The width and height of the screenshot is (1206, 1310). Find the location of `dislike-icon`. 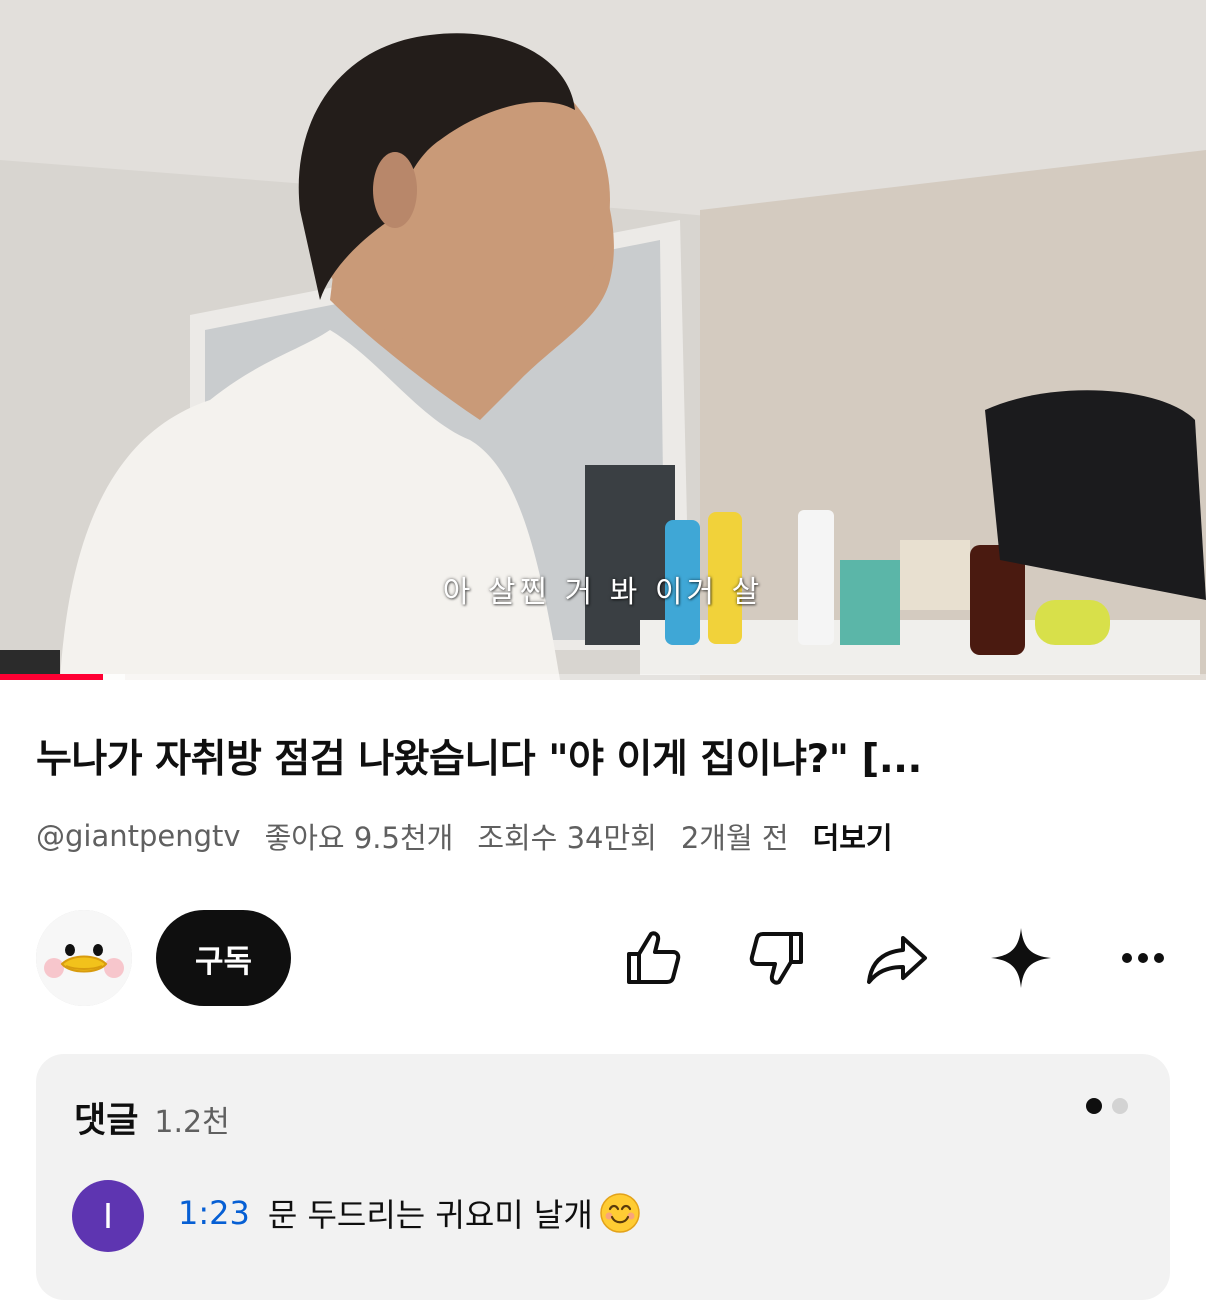

dislike-icon is located at coordinates (776, 958).